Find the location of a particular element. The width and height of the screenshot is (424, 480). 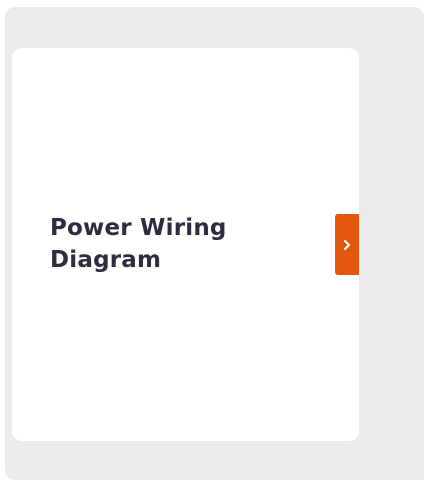

open-diagram-button is located at coordinates (347, 244).